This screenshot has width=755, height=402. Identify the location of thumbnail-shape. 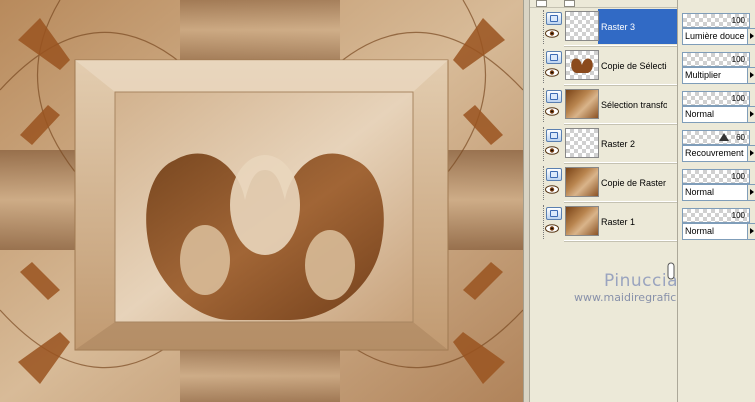
(582, 65).